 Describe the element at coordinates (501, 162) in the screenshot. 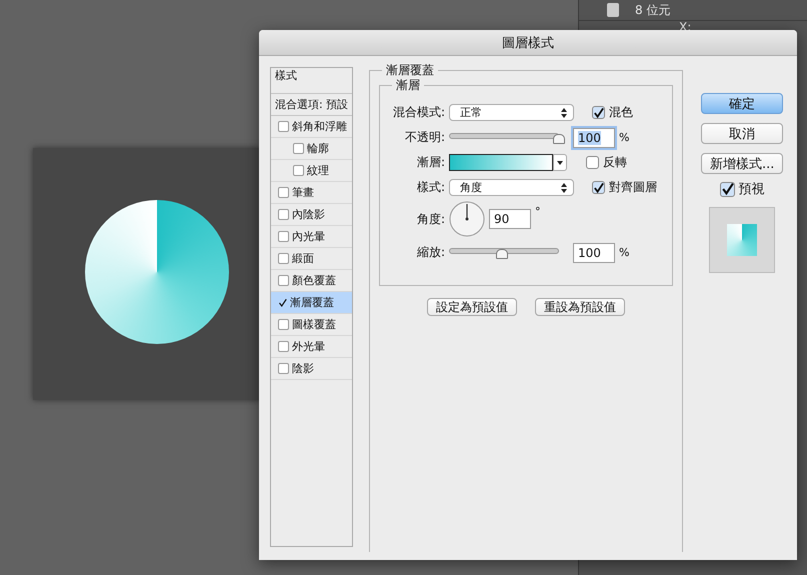

I see `gradient-swatch` at that location.